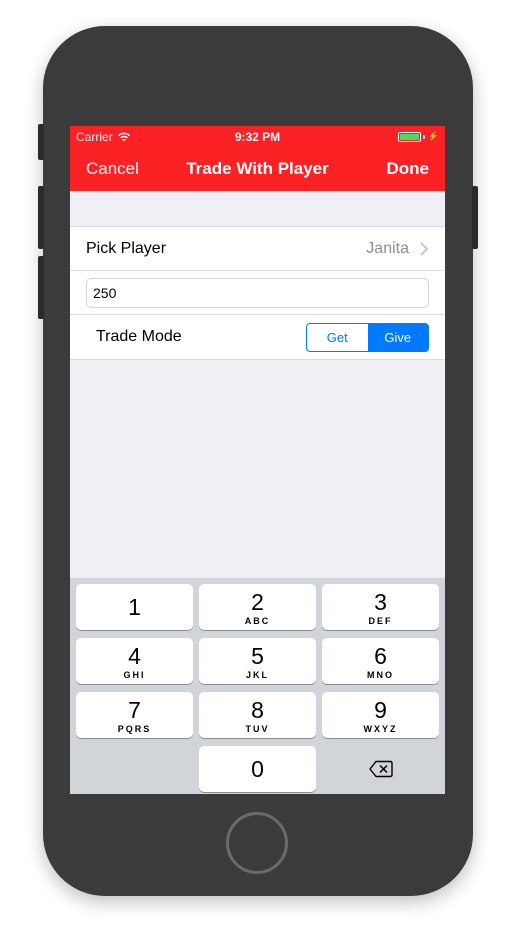 This screenshot has width=515, height=937. I want to click on trade-mode-segmented-control: Get Give, so click(367, 337).